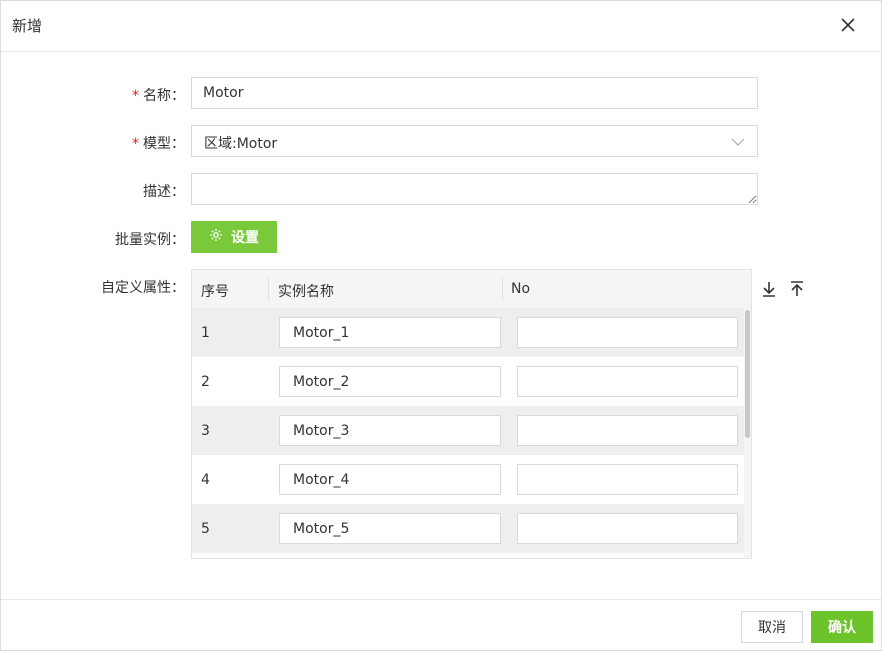 Image resolution: width=882 pixels, height=651 pixels. What do you see at coordinates (216, 237) in the screenshot?
I see `gear-icon` at bounding box center [216, 237].